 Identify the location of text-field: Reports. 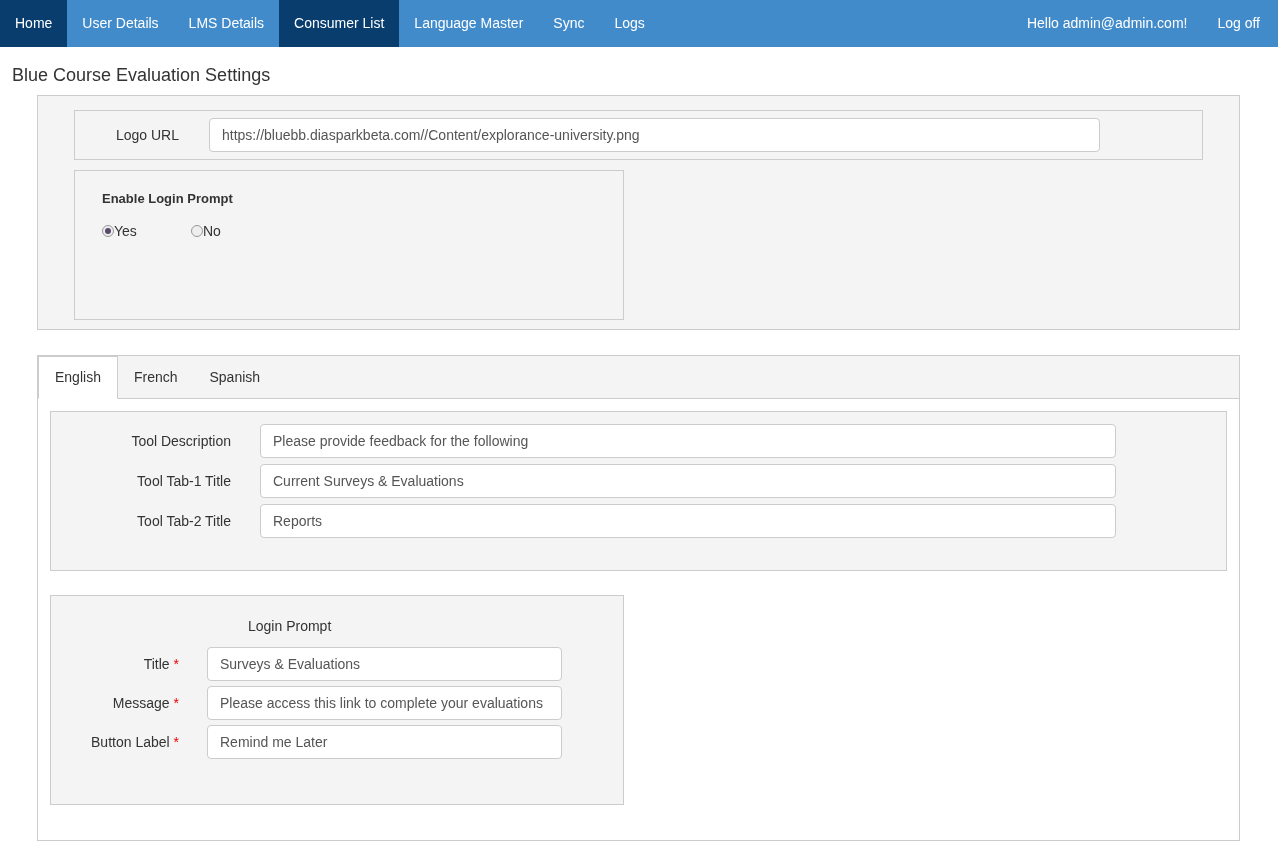
(688, 521).